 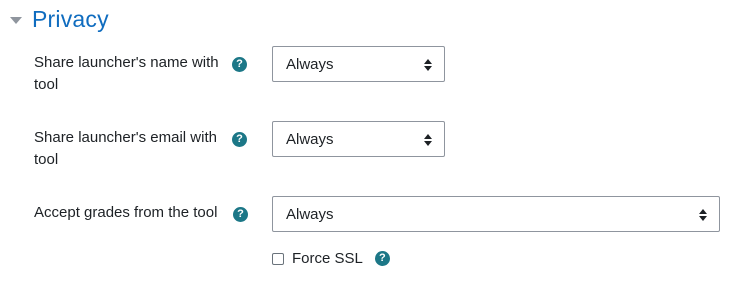 What do you see at coordinates (126, 73) in the screenshot?
I see `field-label-share-name: Share launcher's name with tool` at bounding box center [126, 73].